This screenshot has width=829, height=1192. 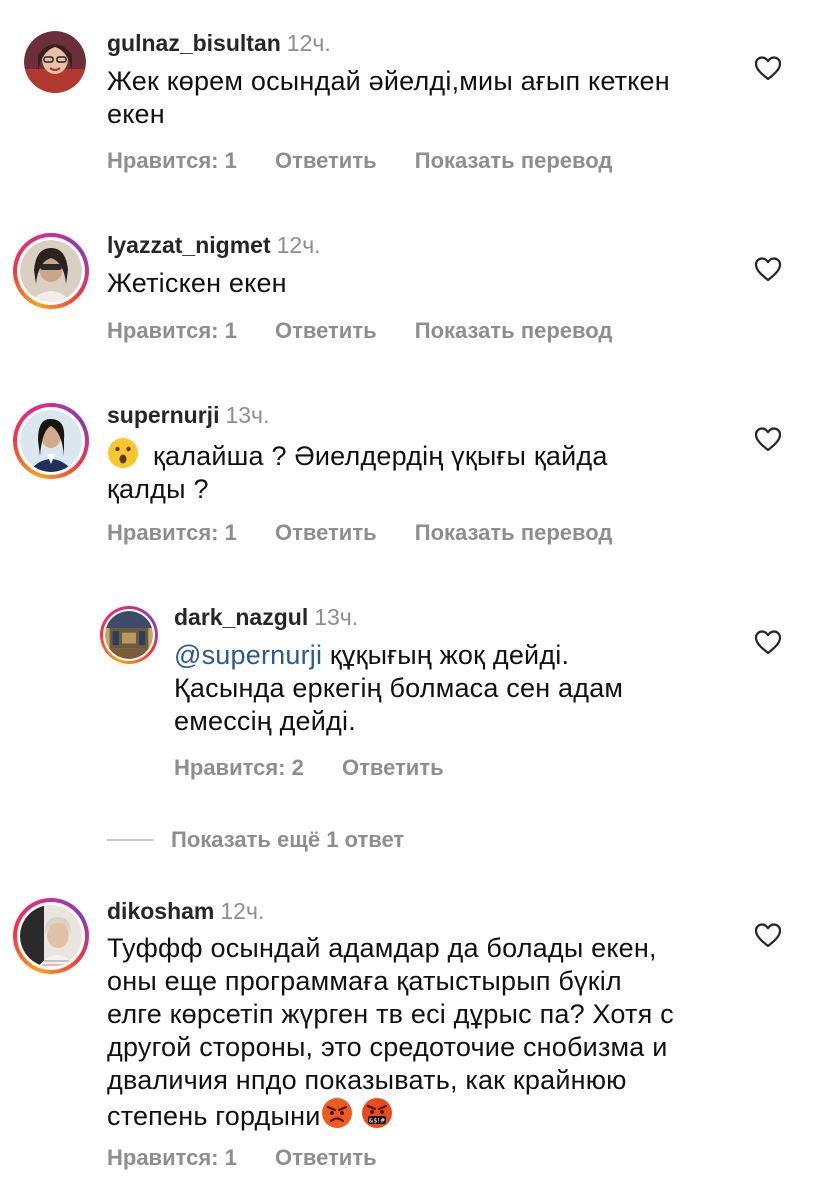 I want to click on comment-line: степень гордыни, so click(x=214, y=1116).